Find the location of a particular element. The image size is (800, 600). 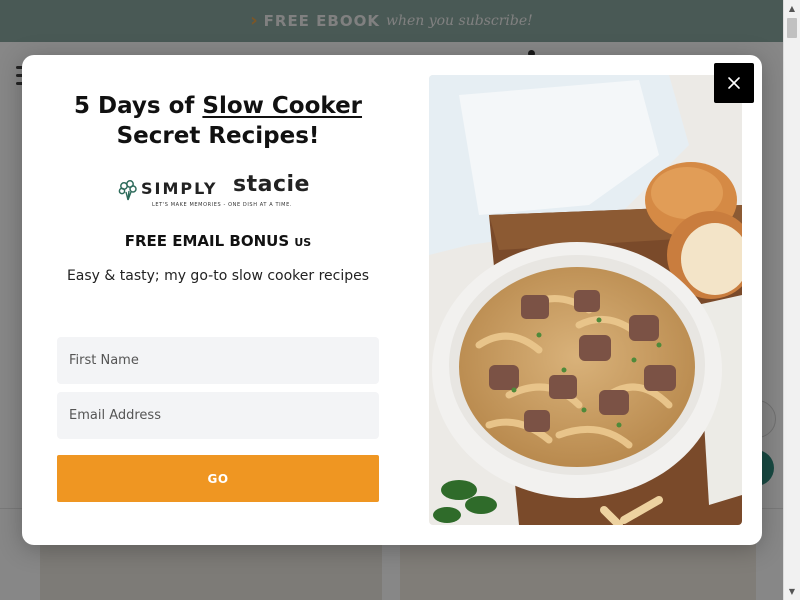

logo-word-simply: SIMPLY is located at coordinates (179, 188).